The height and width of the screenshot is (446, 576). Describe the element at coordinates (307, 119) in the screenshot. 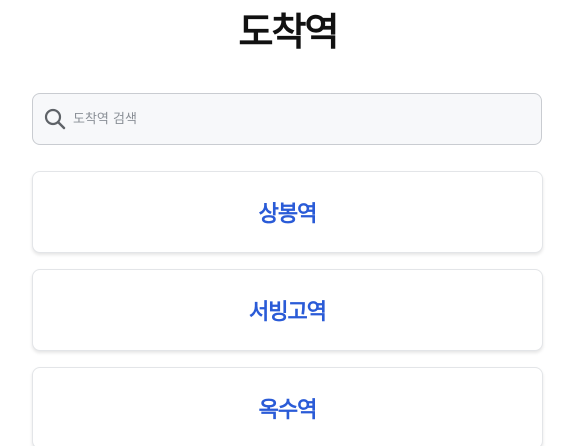

I see `search-input` at that location.